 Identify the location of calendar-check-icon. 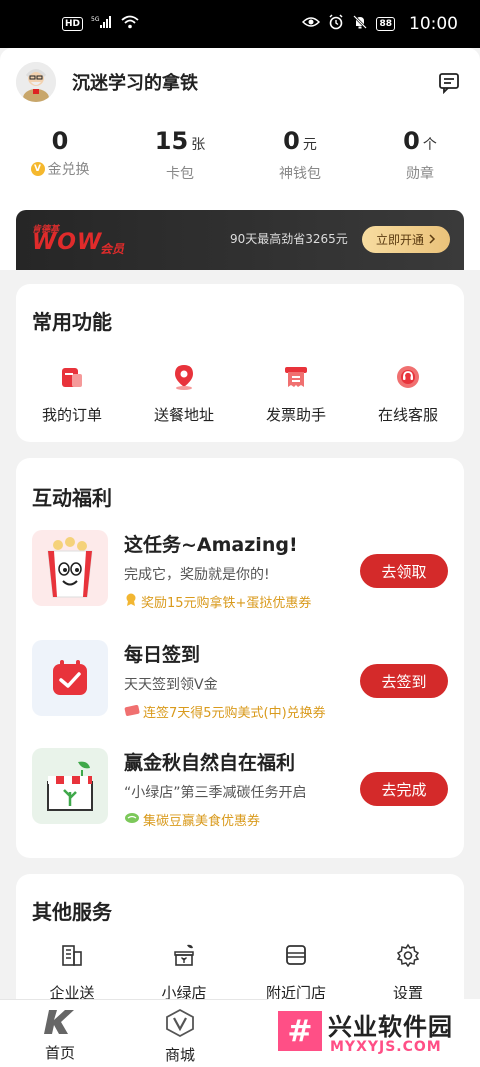
(70, 678).